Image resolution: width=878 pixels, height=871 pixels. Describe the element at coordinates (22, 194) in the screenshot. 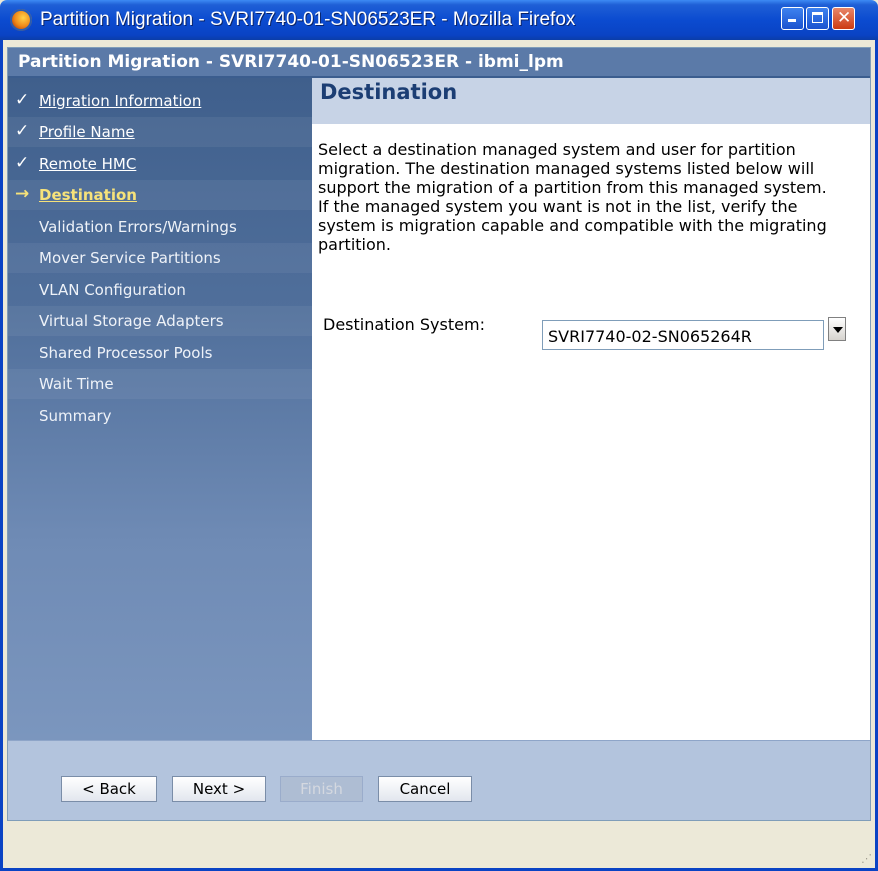

I see `arrow-right-icon: →` at that location.